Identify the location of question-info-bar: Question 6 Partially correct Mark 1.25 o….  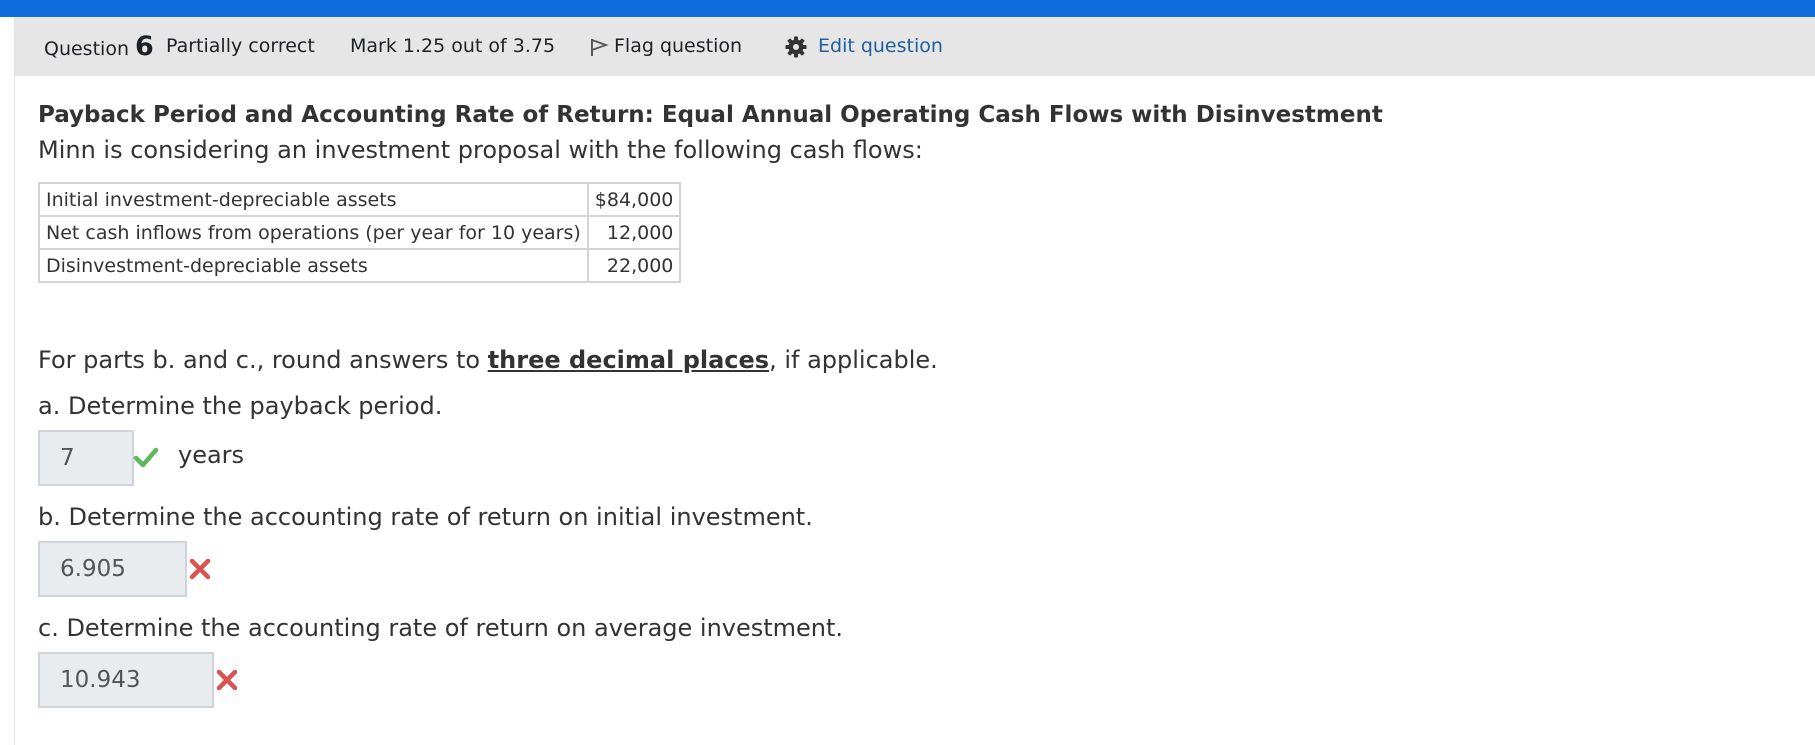
(914, 46).